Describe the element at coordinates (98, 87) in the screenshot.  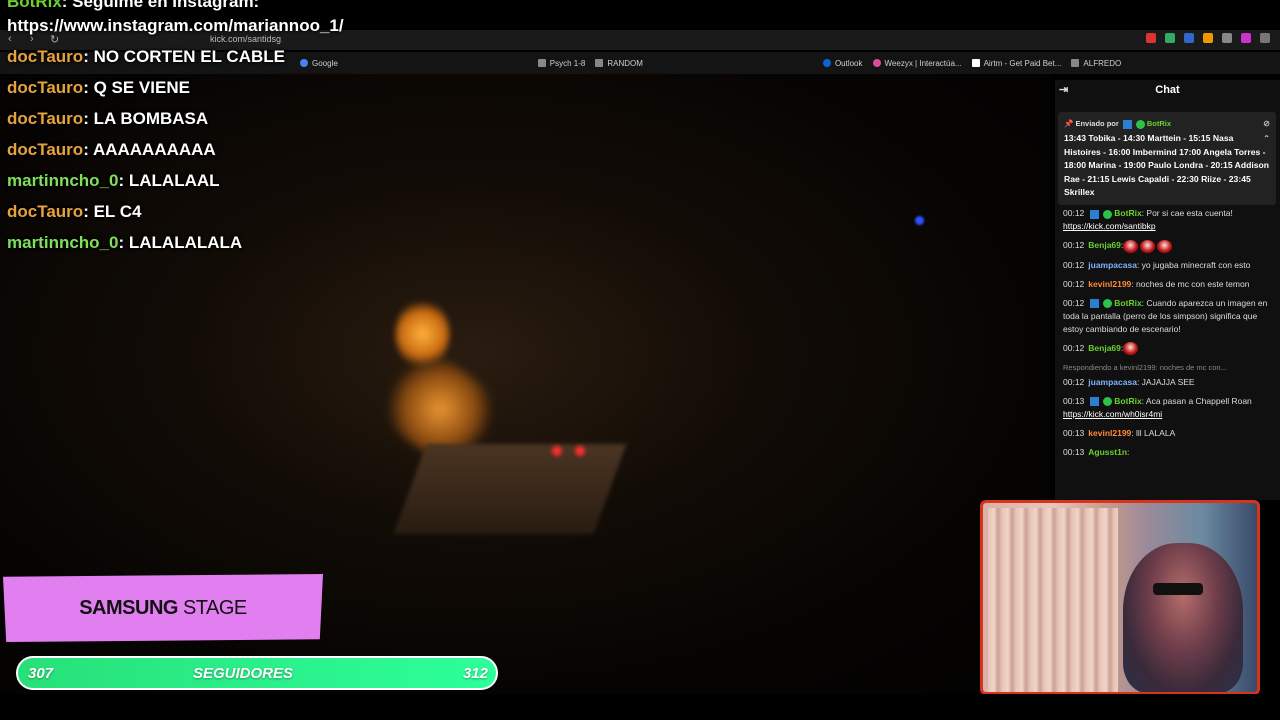
I see `overlay-chat-line: docTauro: Q SE VIENE` at that location.